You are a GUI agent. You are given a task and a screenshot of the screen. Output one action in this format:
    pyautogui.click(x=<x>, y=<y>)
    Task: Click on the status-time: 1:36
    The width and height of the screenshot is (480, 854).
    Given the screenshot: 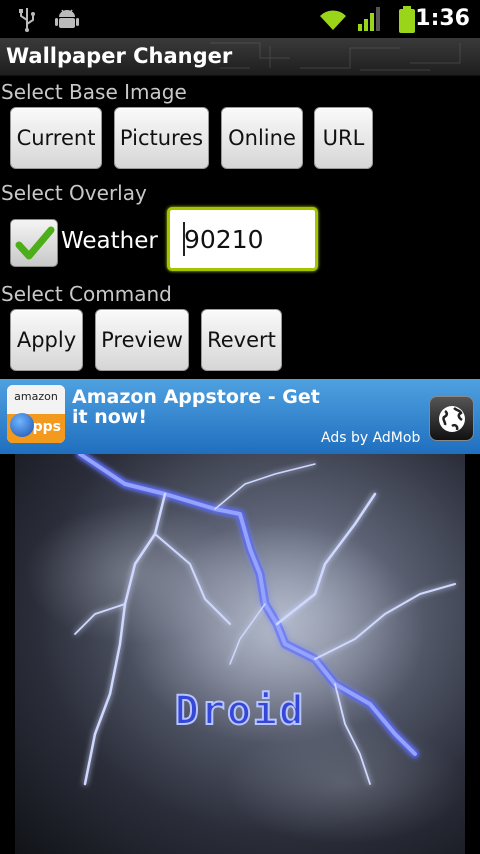 What is the action you would take?
    pyautogui.click(x=442, y=18)
    